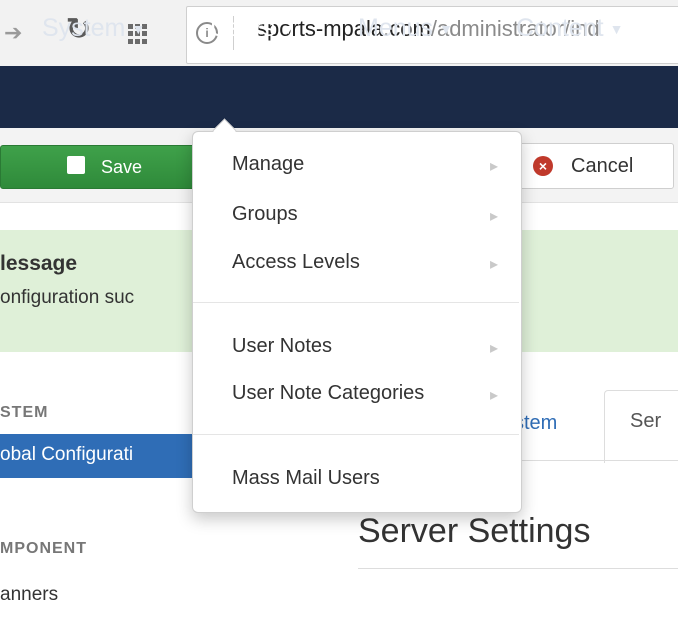 Image resolution: width=678 pixels, height=624 pixels. Describe the element at coordinates (29, 595) in the screenshot. I see `sidebar-item-banners: anners` at that location.